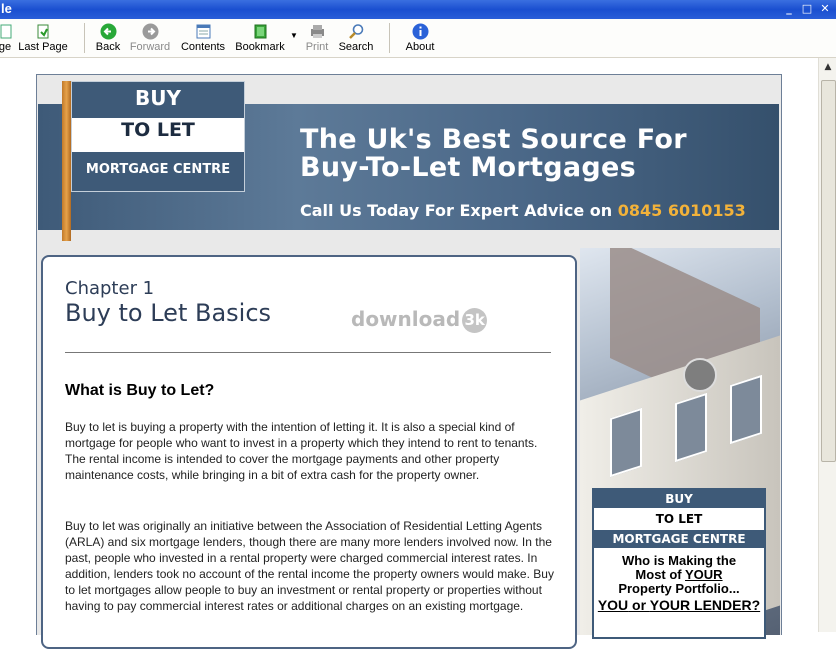  What do you see at coordinates (203, 31) in the screenshot?
I see `contents-icon` at bounding box center [203, 31].